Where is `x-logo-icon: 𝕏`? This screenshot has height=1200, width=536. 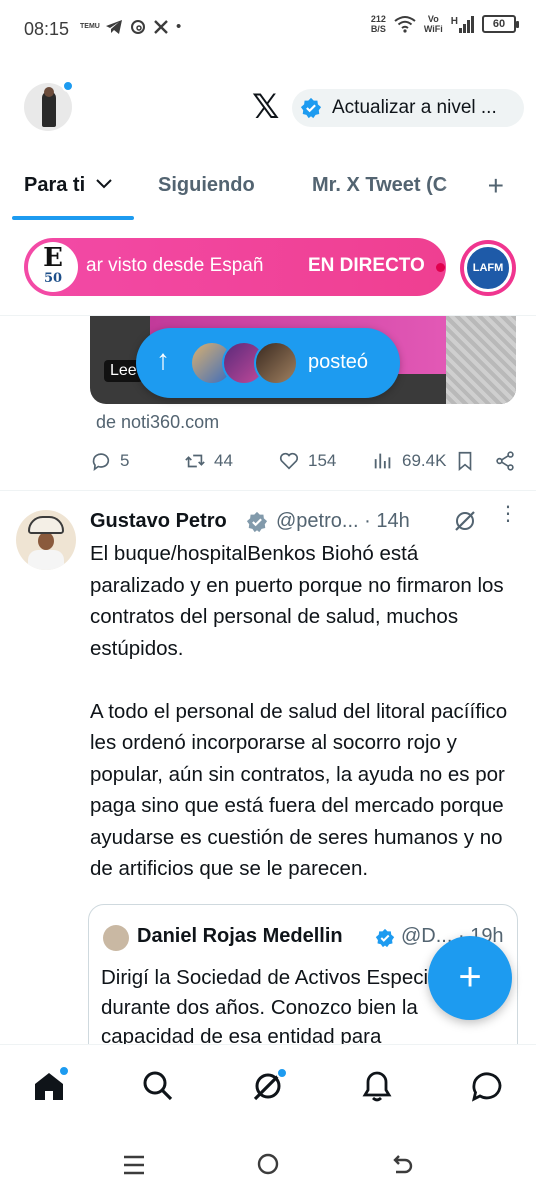
x-logo-icon: 𝕏 is located at coordinates (266, 107).